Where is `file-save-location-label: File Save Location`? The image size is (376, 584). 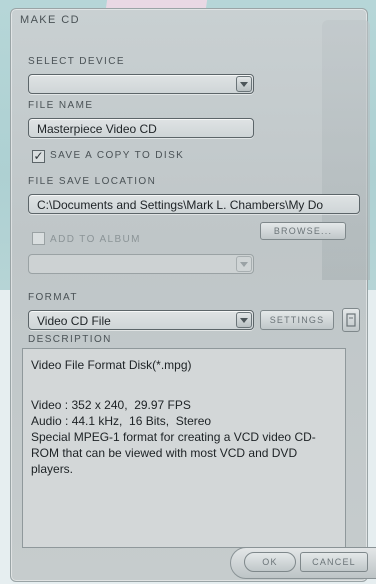
file-save-location-label: File Save Location is located at coordinates (92, 181).